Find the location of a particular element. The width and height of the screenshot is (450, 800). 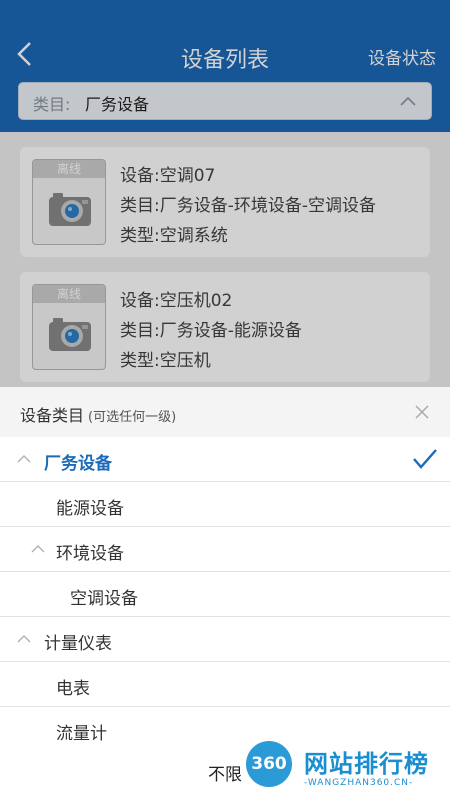

category-label: 流量计 is located at coordinates (81, 734).